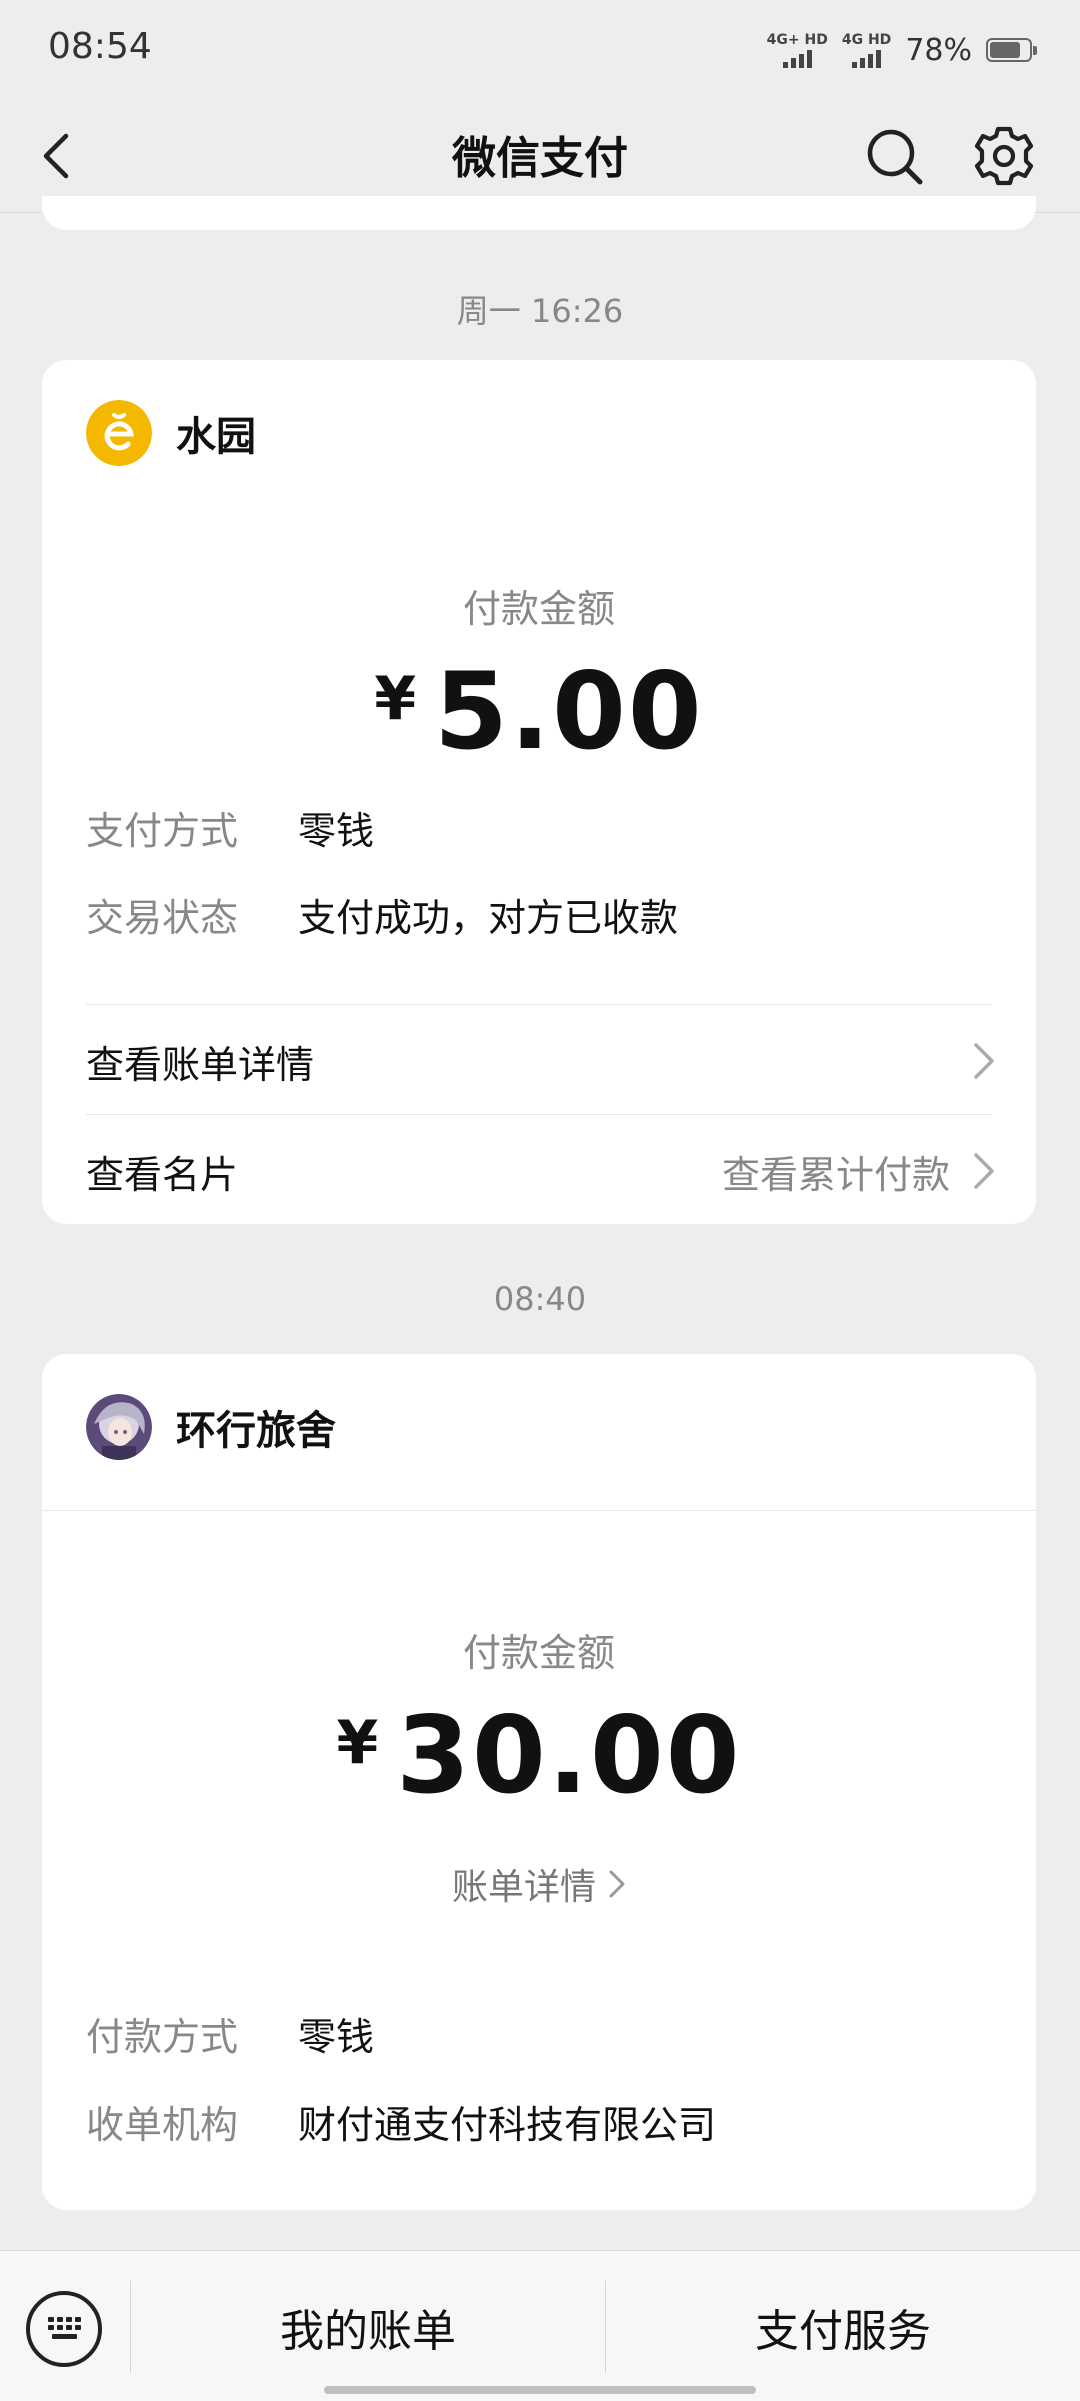  Describe the element at coordinates (507, 2125) in the screenshot. I see `info-value: 财付通支付科技有限公司` at that location.